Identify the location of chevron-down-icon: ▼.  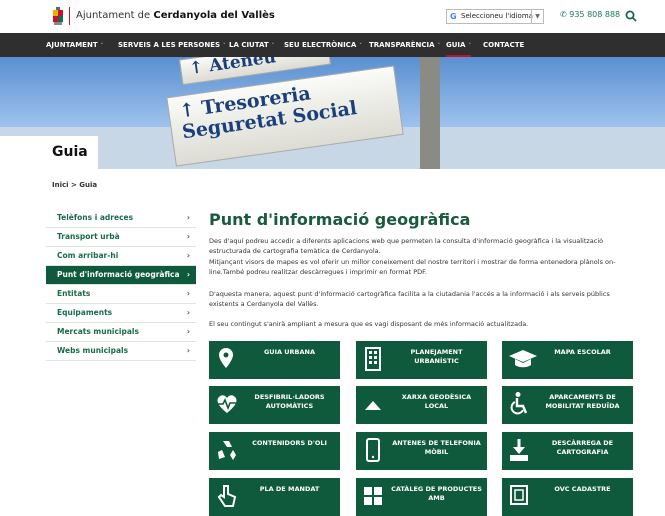
(537, 16).